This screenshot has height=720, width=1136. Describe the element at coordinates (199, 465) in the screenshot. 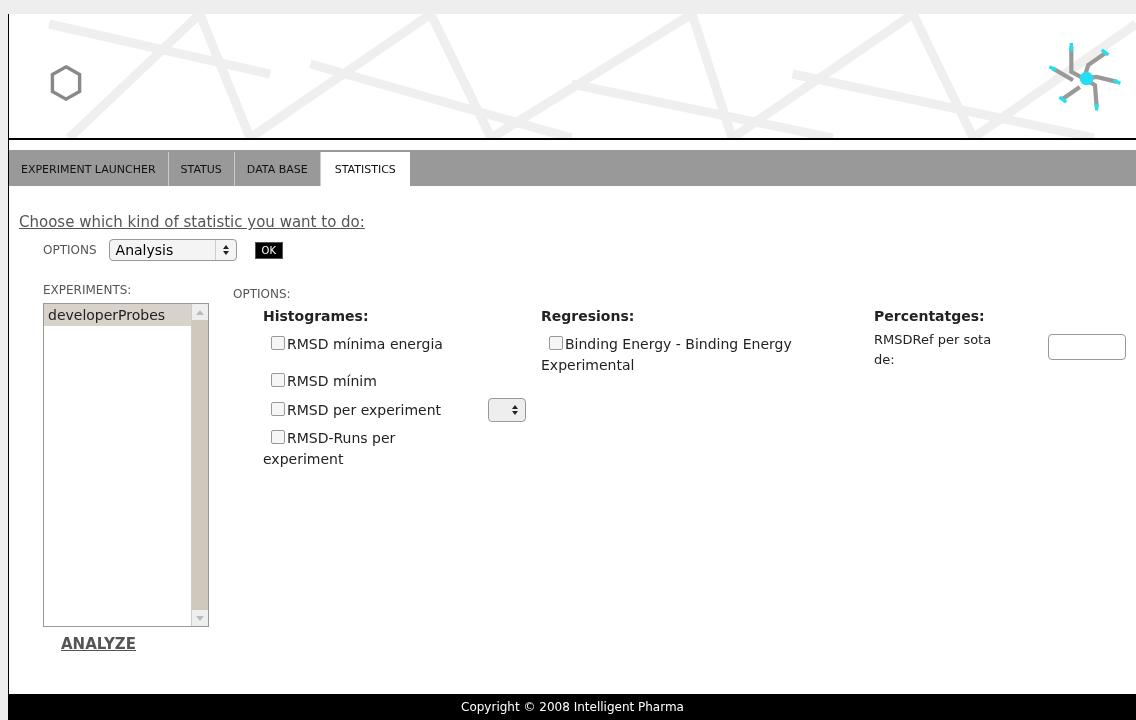

I see `scrollbar` at that location.